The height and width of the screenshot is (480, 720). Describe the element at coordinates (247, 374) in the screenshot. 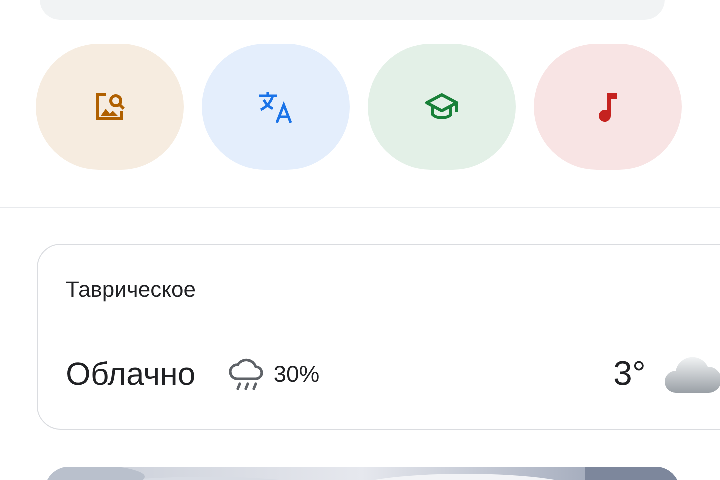

I see `rain-cloud-icon` at that location.